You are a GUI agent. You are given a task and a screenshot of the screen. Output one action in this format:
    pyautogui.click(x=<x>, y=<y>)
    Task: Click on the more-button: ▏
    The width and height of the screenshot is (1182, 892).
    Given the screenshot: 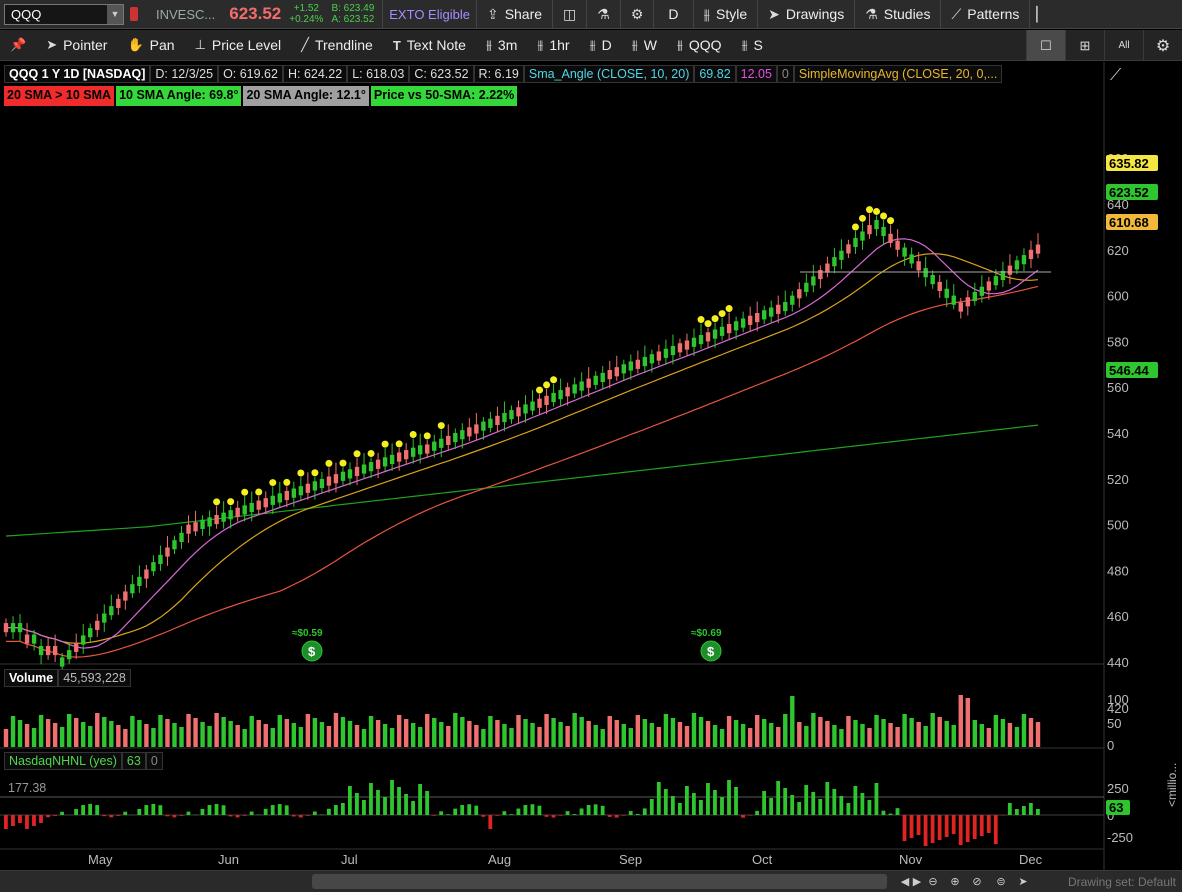 What is the action you would take?
    pyautogui.click(x=1041, y=14)
    